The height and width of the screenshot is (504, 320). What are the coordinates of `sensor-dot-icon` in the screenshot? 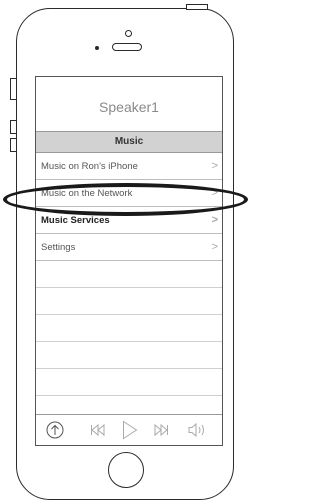 It's located at (97, 48).